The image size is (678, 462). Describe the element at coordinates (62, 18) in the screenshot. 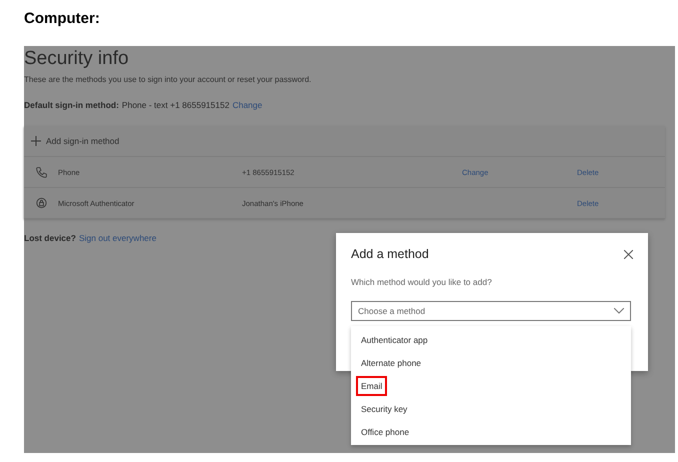

I see `section-heading: Computer:` at that location.